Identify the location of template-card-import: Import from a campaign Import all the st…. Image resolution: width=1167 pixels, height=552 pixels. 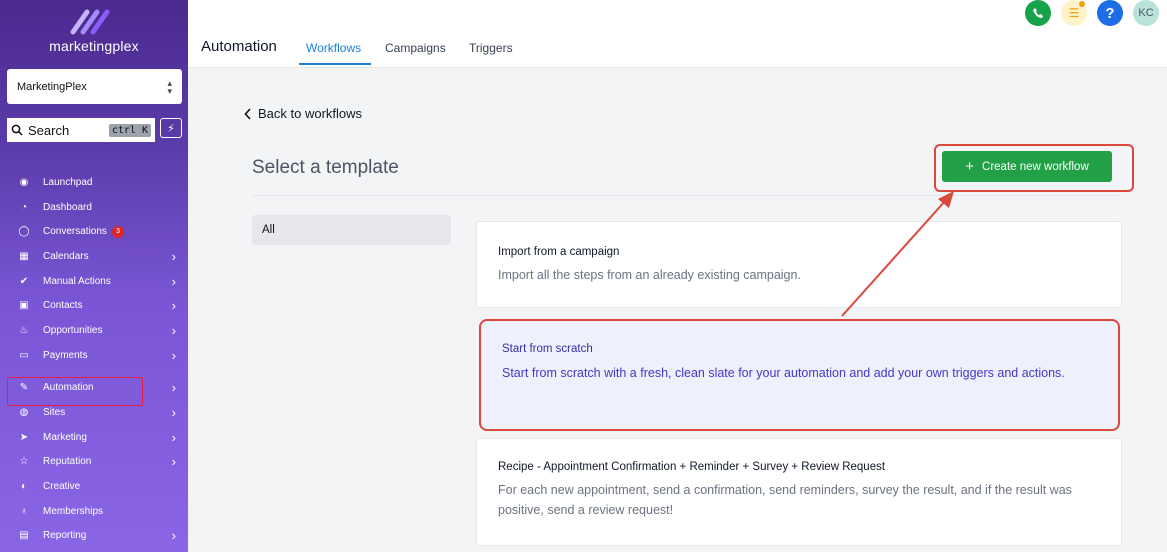
(799, 264).